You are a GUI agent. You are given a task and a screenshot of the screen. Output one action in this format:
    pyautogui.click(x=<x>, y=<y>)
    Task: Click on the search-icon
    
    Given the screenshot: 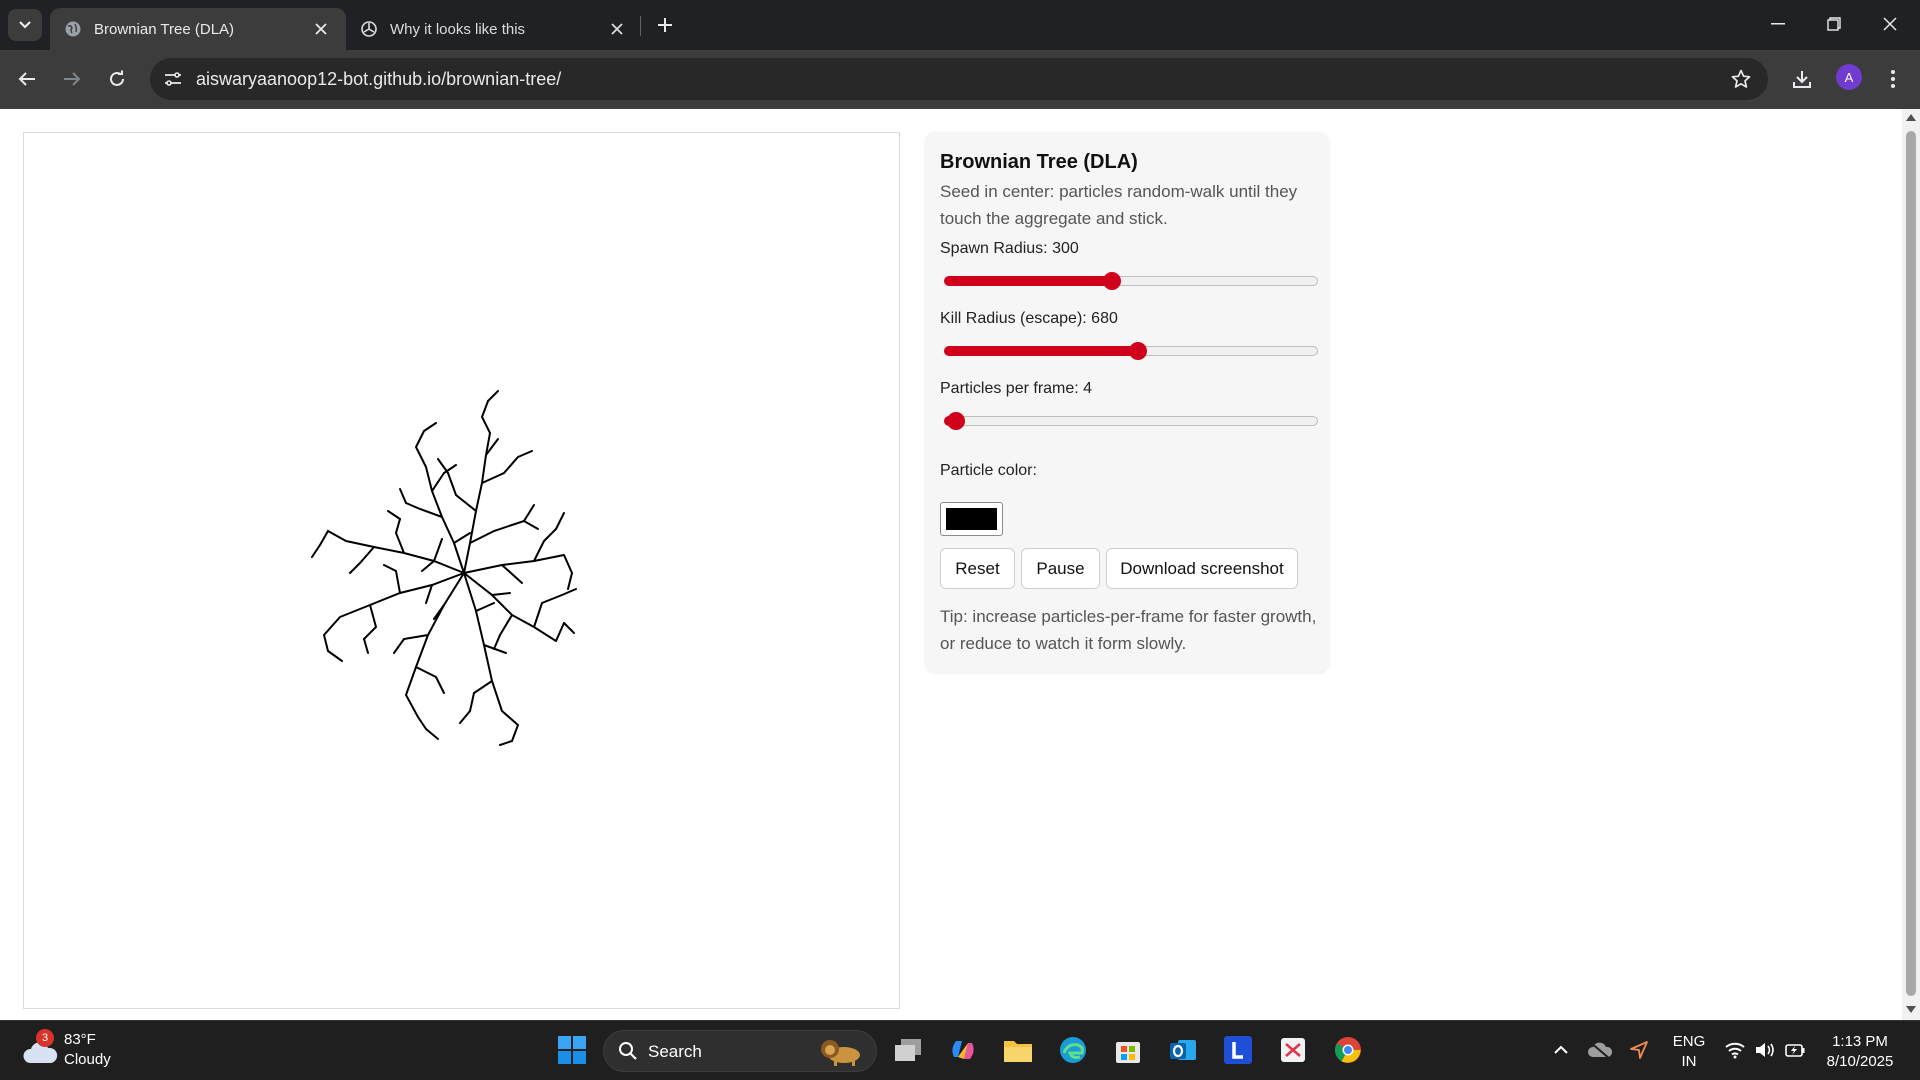 What is the action you would take?
    pyautogui.click(x=628, y=1051)
    